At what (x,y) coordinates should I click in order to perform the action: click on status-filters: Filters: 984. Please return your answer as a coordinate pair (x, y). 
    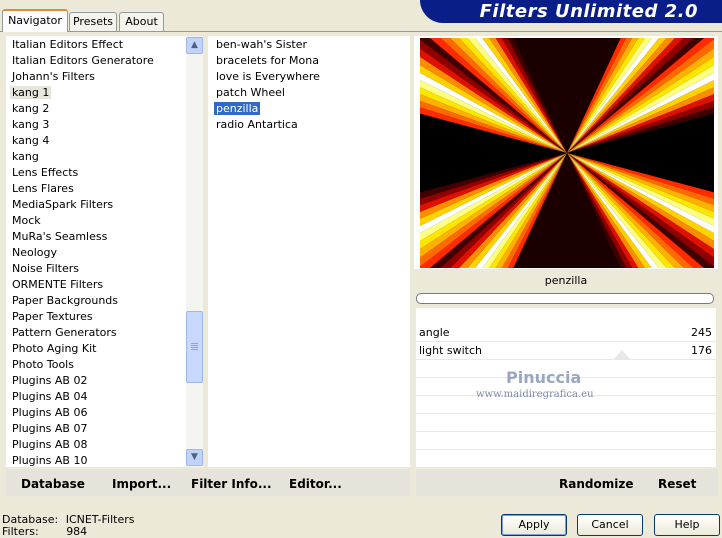
    Looking at the image, I should click on (44, 531).